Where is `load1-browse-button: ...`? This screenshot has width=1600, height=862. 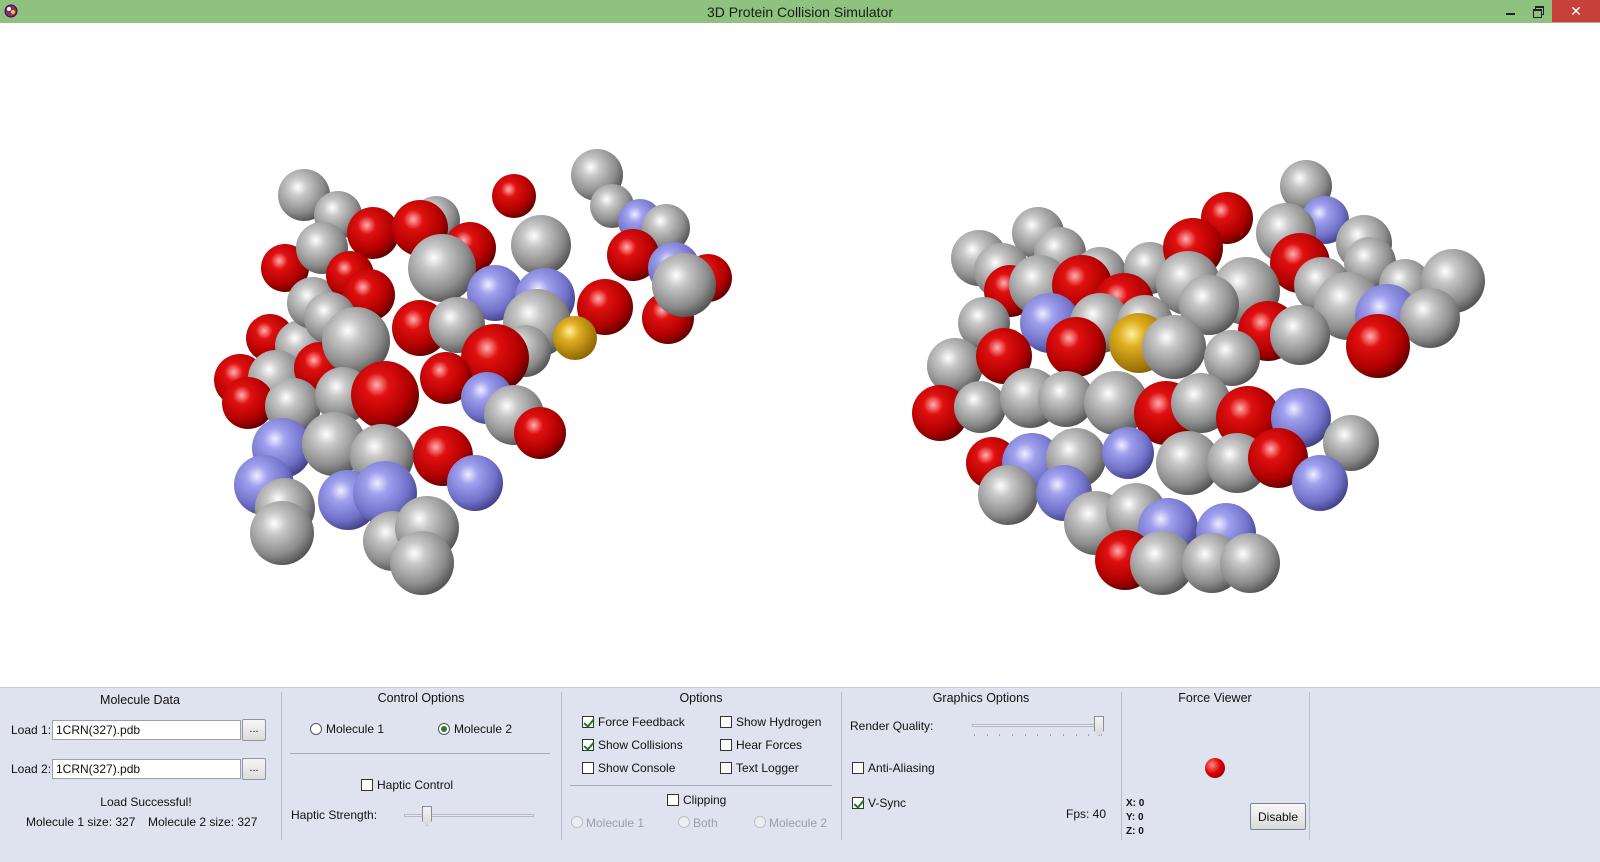
load1-browse-button: ... is located at coordinates (254, 730).